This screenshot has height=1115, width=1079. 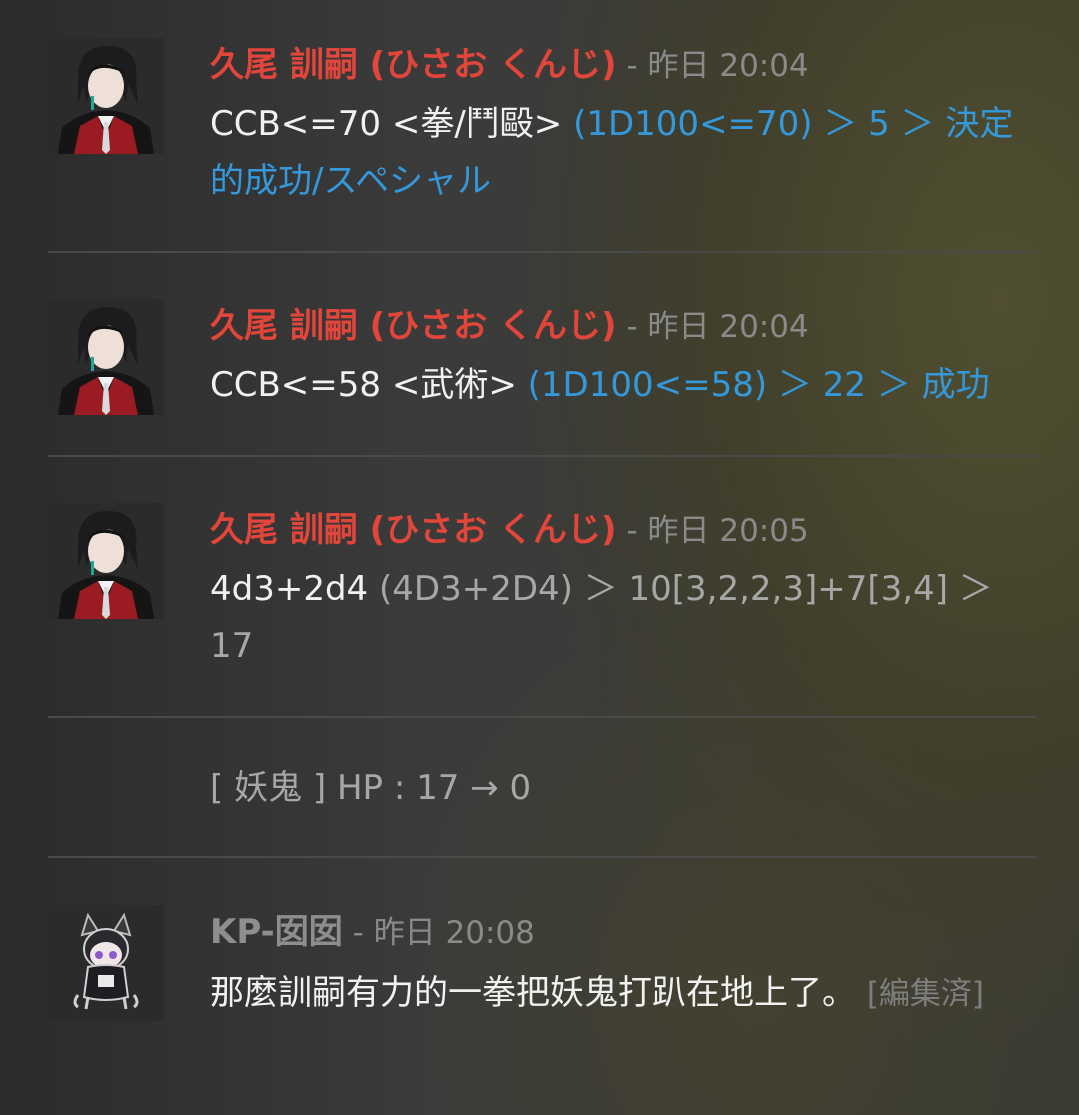 I want to click on message-timestamp: 昨日 20:05, so click(x=728, y=531).